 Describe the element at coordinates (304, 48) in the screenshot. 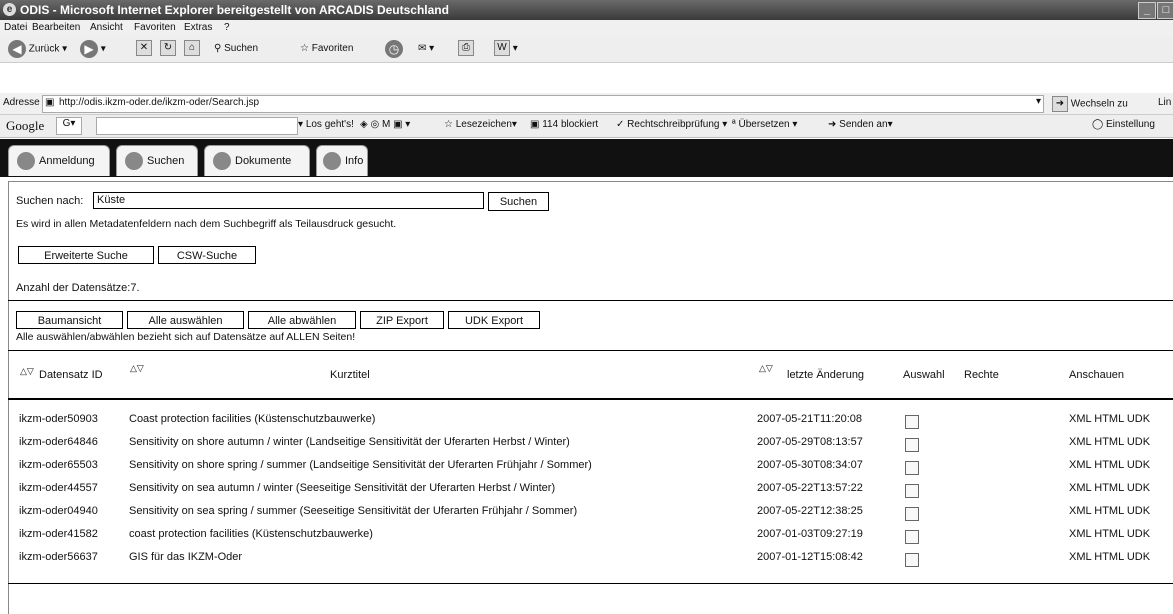

I see `star-icon: ☆` at that location.